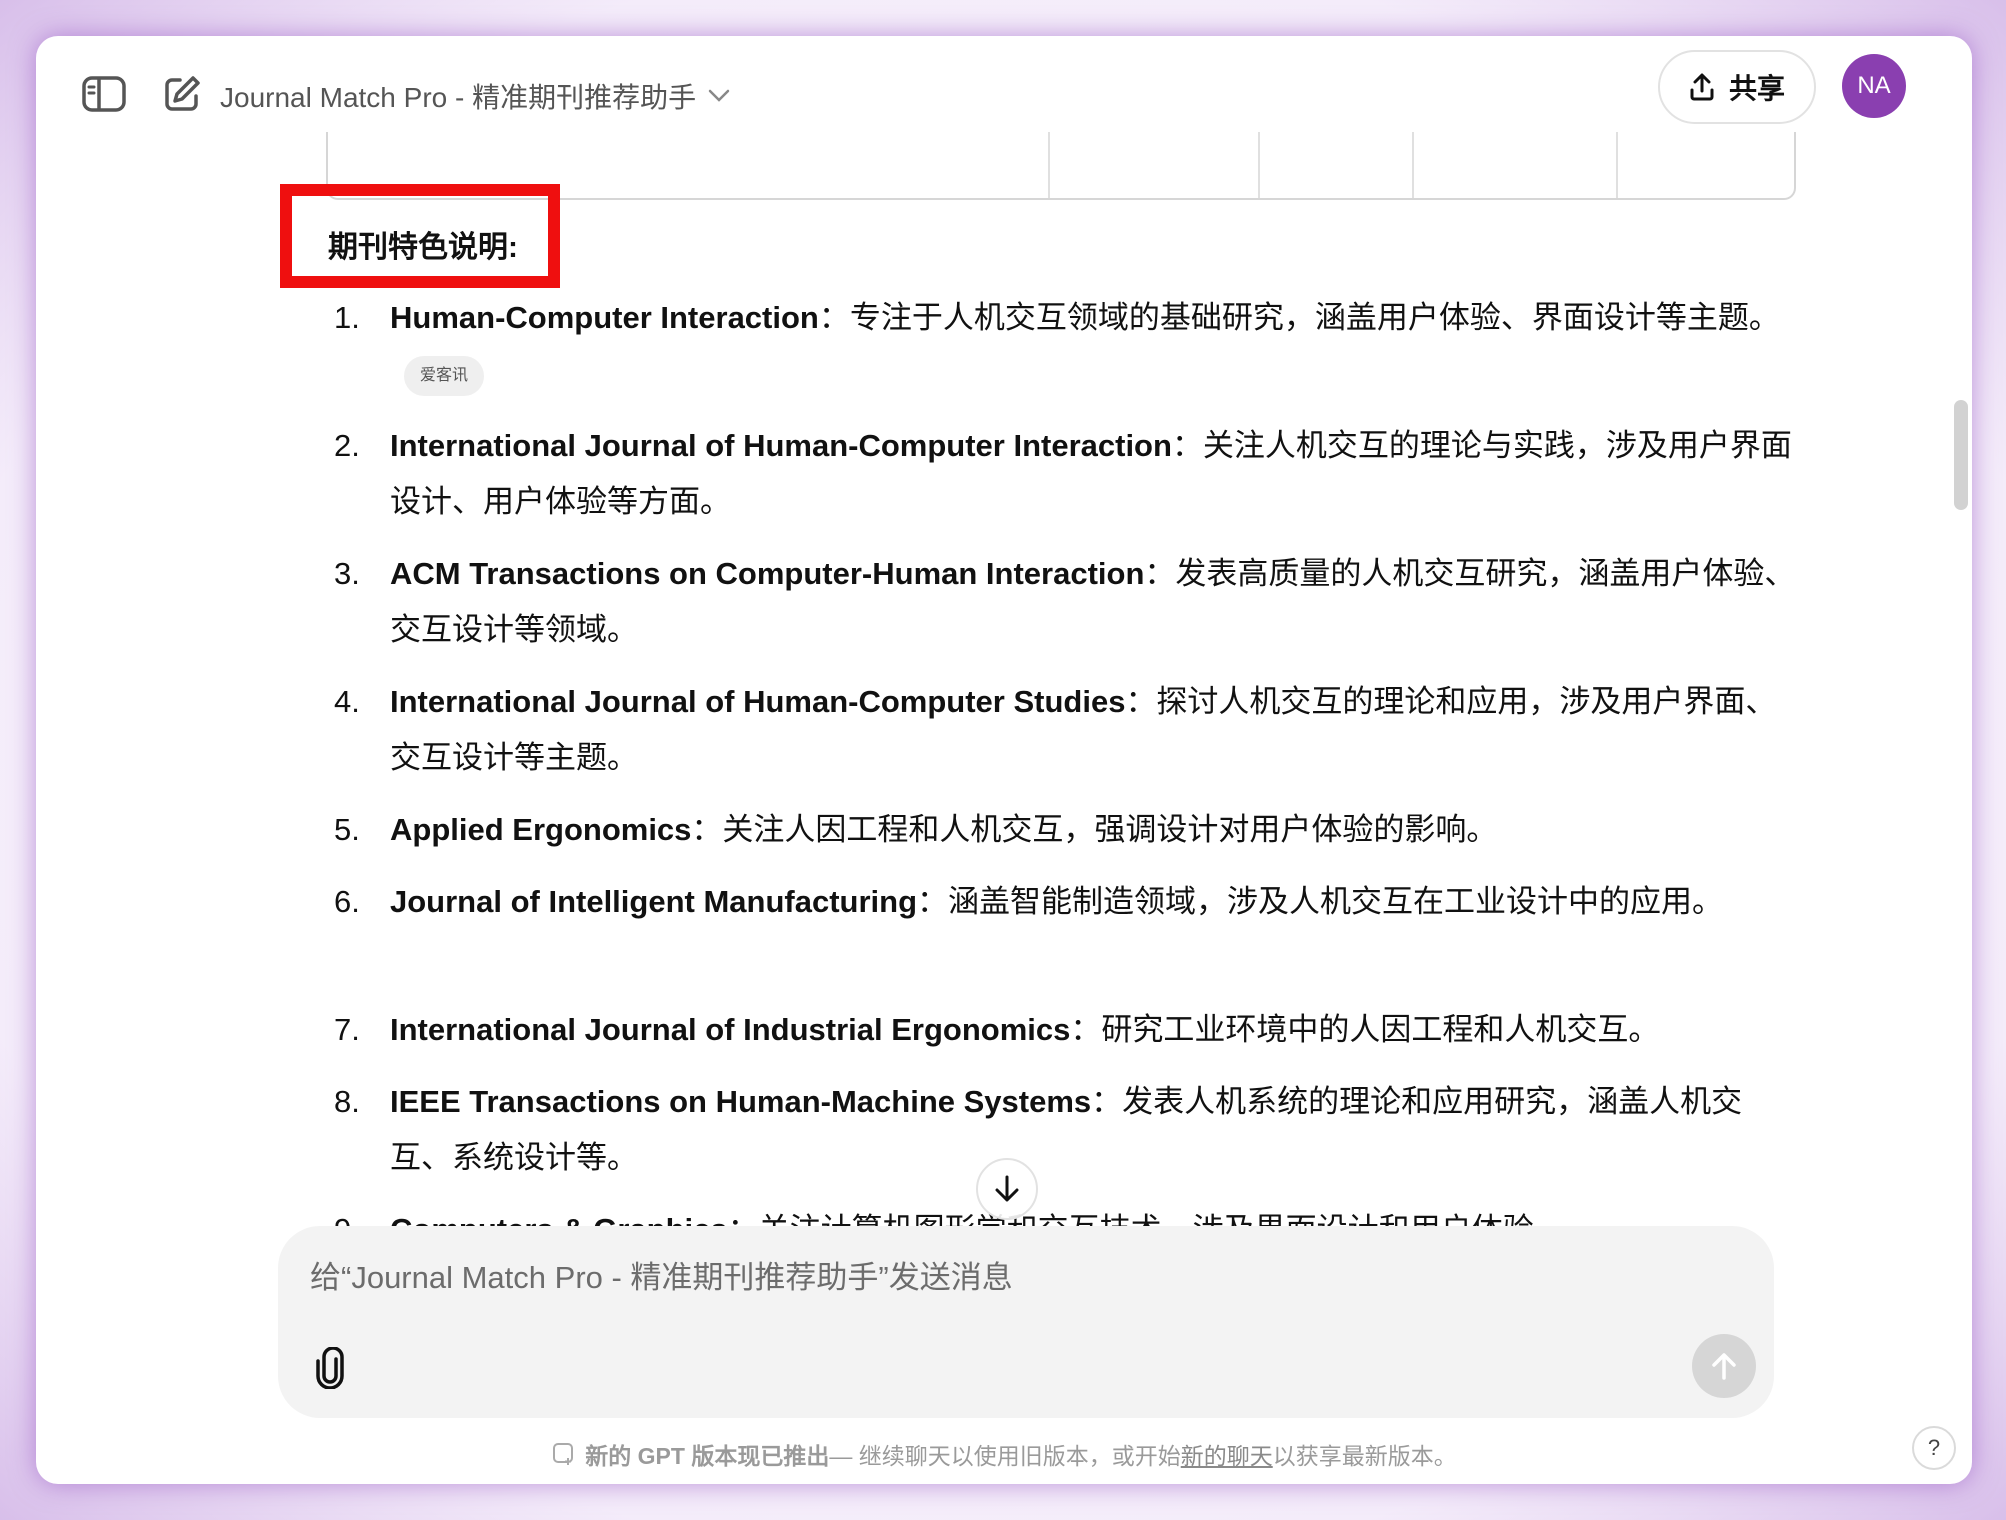 Image resolution: width=2006 pixels, height=1520 pixels. Describe the element at coordinates (347, 829) in the screenshot. I see `list-number: 5.` at that location.